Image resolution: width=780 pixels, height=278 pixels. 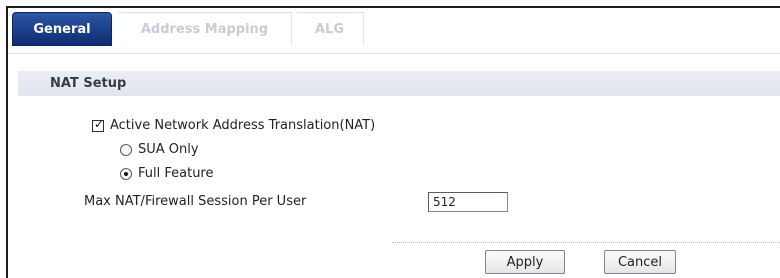 I want to click on nat-active-label: Active Network Address Translation(NAT), so click(x=243, y=125).